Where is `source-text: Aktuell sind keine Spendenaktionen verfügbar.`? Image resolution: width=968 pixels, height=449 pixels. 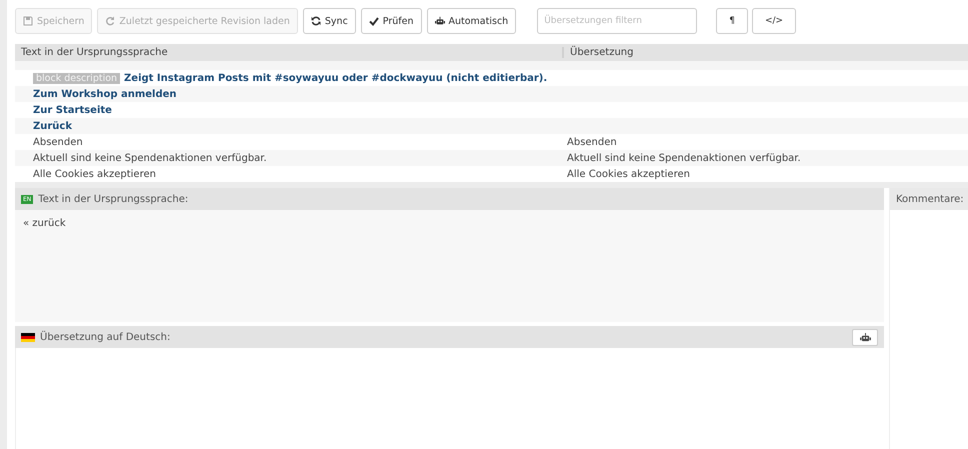
source-text: Aktuell sind keine Spendenaktionen verfügbar. is located at coordinates (150, 158).